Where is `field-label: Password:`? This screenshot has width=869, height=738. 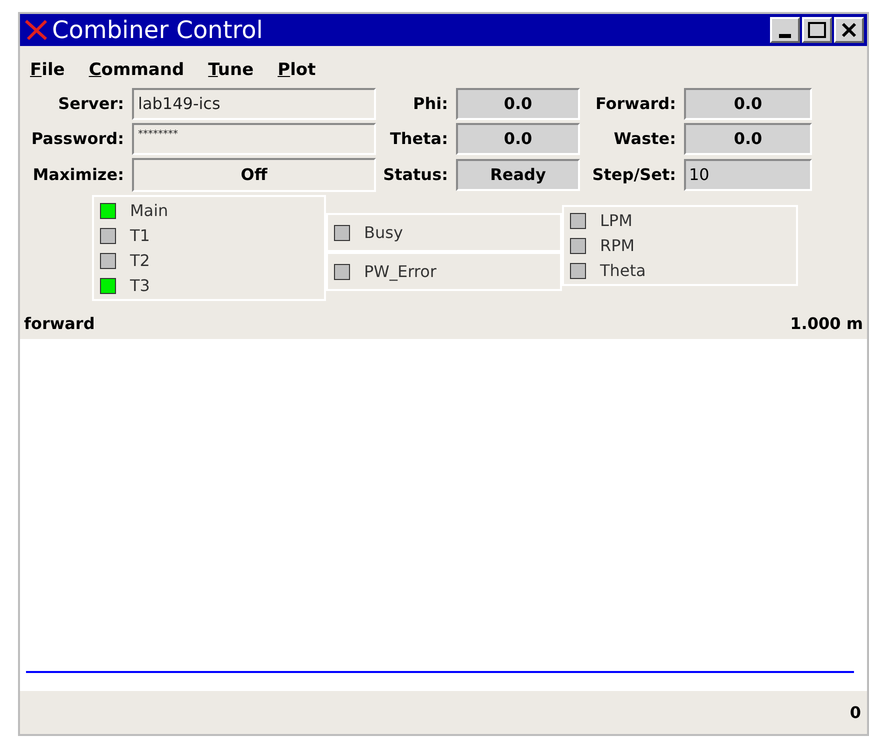
field-label: Password: is located at coordinates (77, 139).